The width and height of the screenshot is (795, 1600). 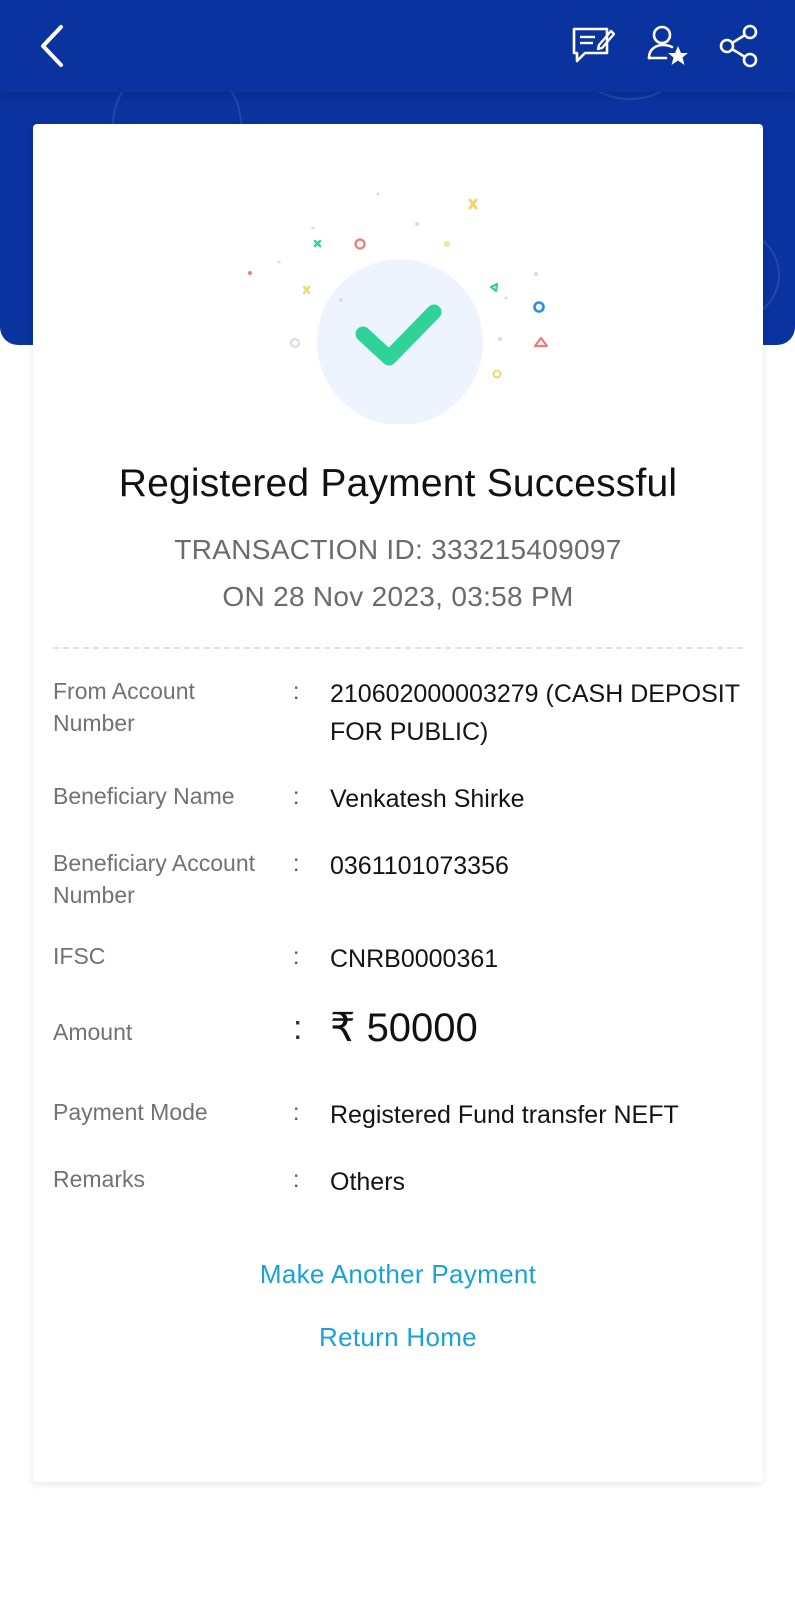 What do you see at coordinates (398, 1337) in the screenshot?
I see `return-home-link: Return Home` at bounding box center [398, 1337].